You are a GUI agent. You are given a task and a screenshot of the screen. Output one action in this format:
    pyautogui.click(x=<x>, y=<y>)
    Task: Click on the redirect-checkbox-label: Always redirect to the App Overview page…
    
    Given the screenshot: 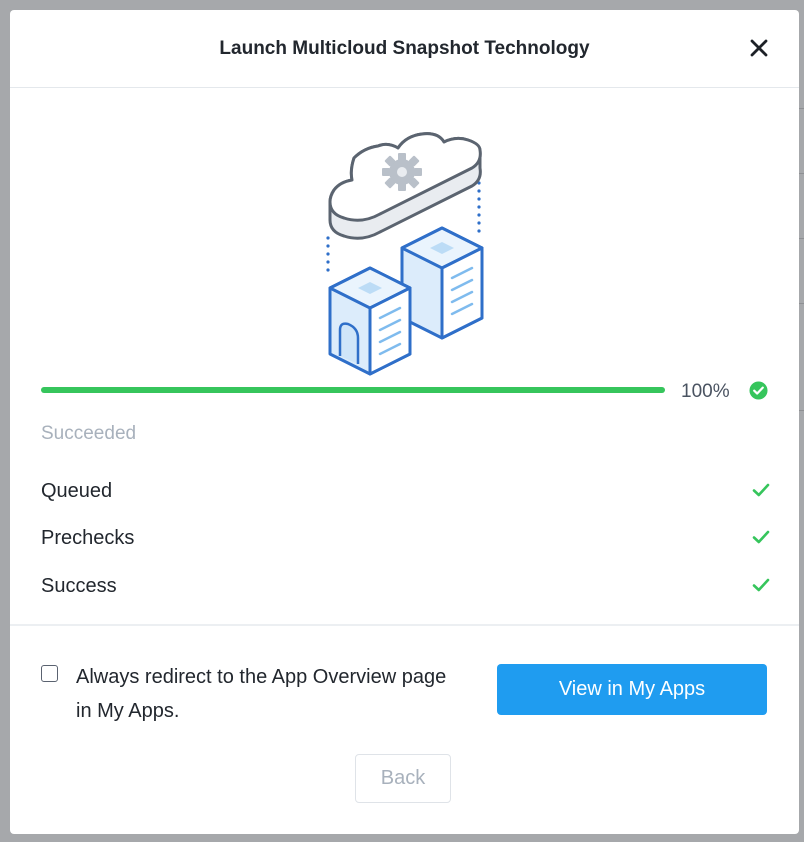 What is the action you would take?
    pyautogui.click(x=271, y=694)
    